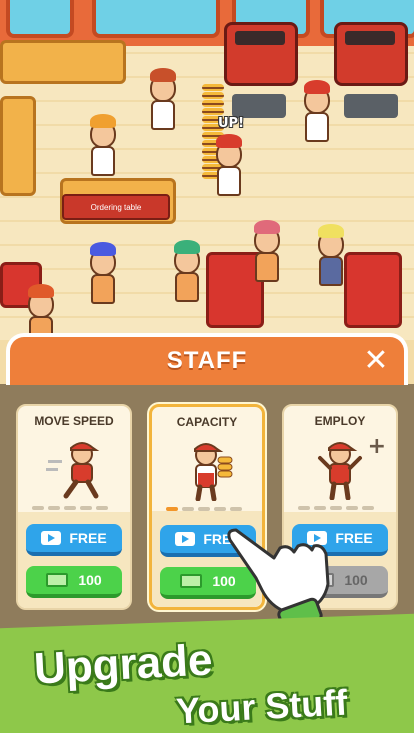  What do you see at coordinates (18, 146) in the screenshot?
I see `side-counter` at bounding box center [18, 146].